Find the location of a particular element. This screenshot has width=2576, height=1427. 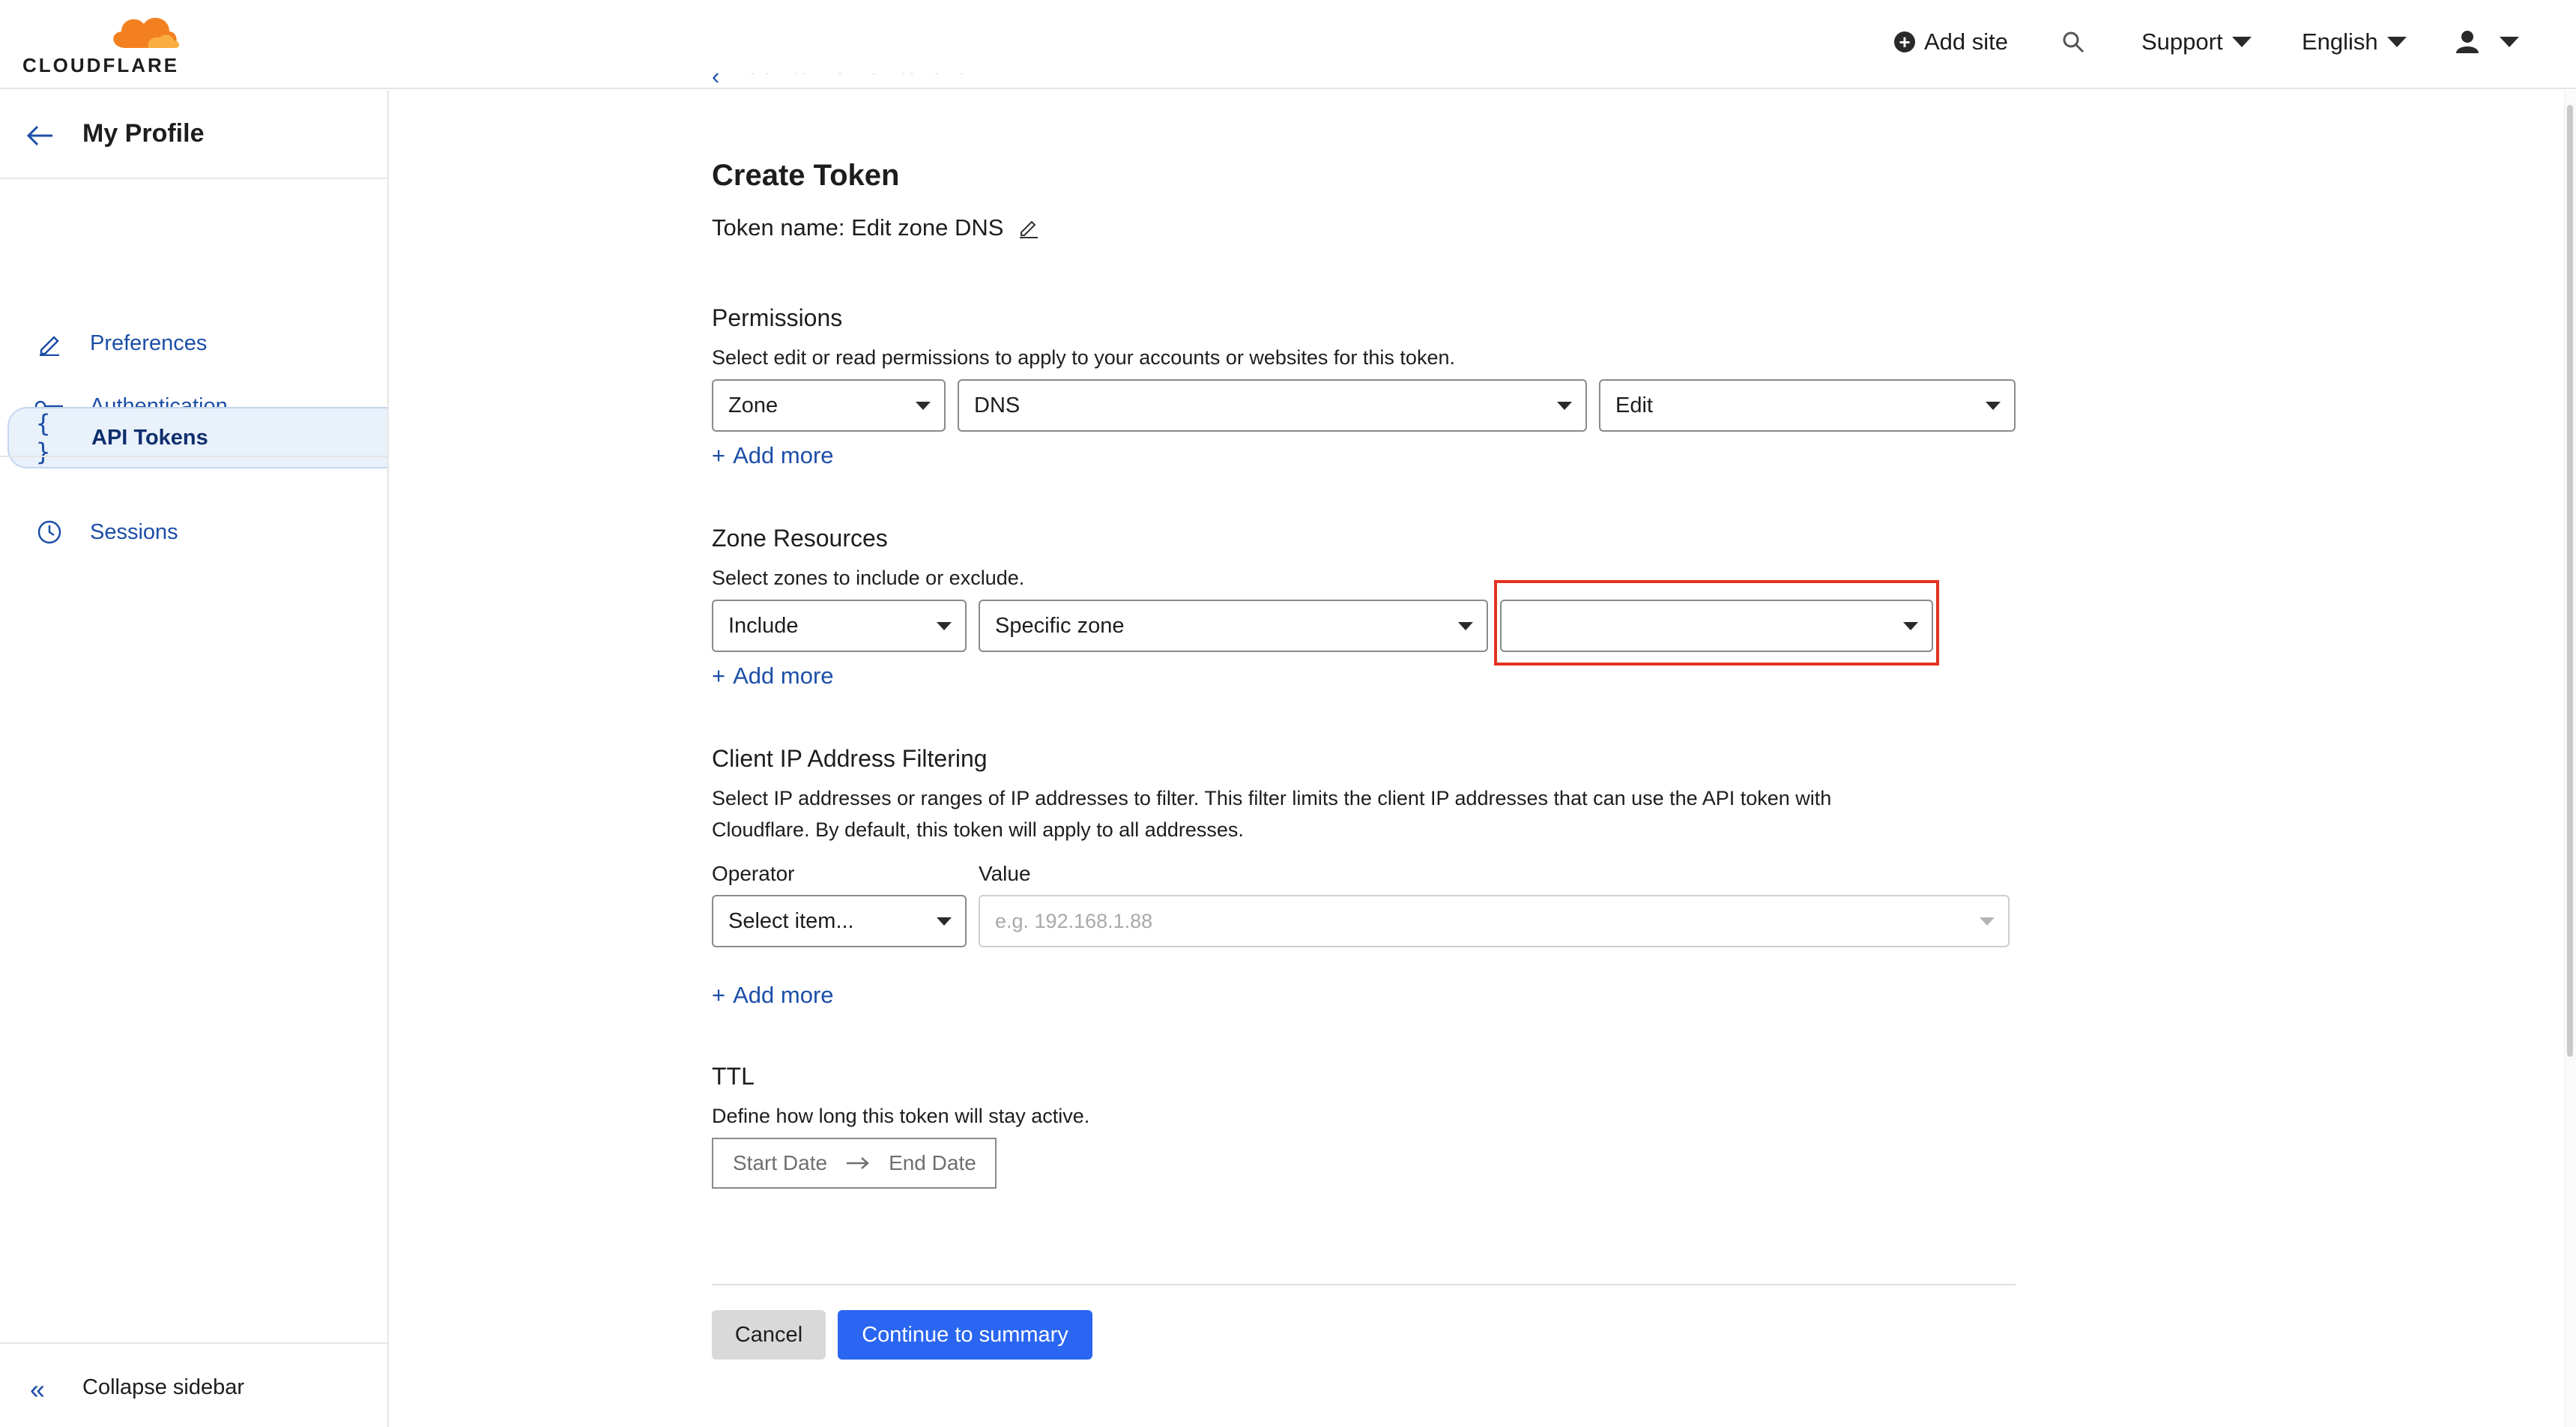

highlight-box is located at coordinates (1716, 623).